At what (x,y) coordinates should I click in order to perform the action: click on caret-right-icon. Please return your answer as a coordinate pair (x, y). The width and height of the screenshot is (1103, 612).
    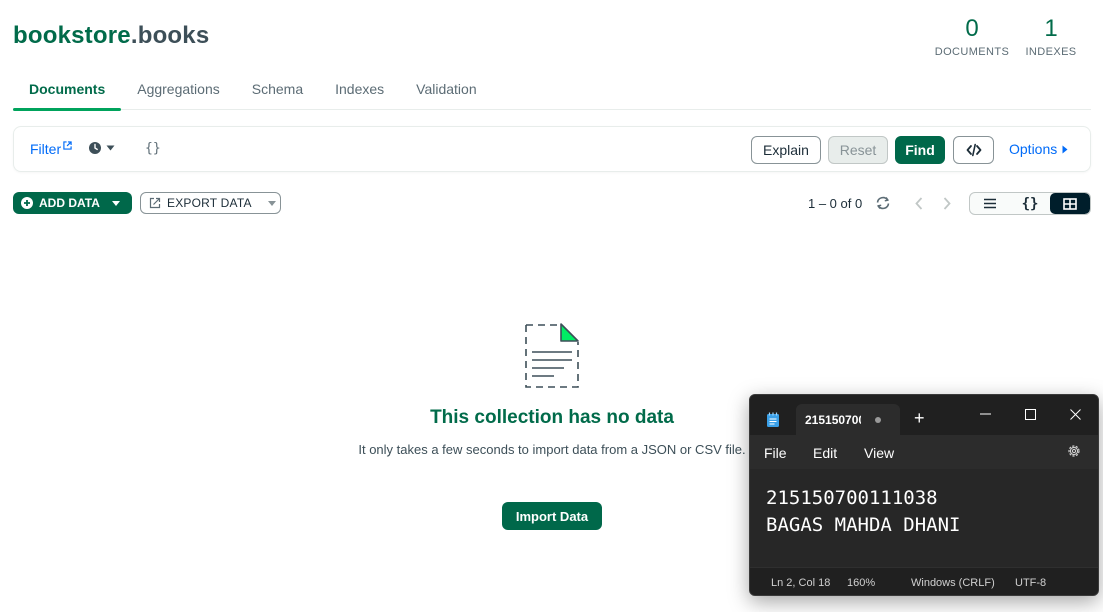
    Looking at the image, I should click on (1065, 149).